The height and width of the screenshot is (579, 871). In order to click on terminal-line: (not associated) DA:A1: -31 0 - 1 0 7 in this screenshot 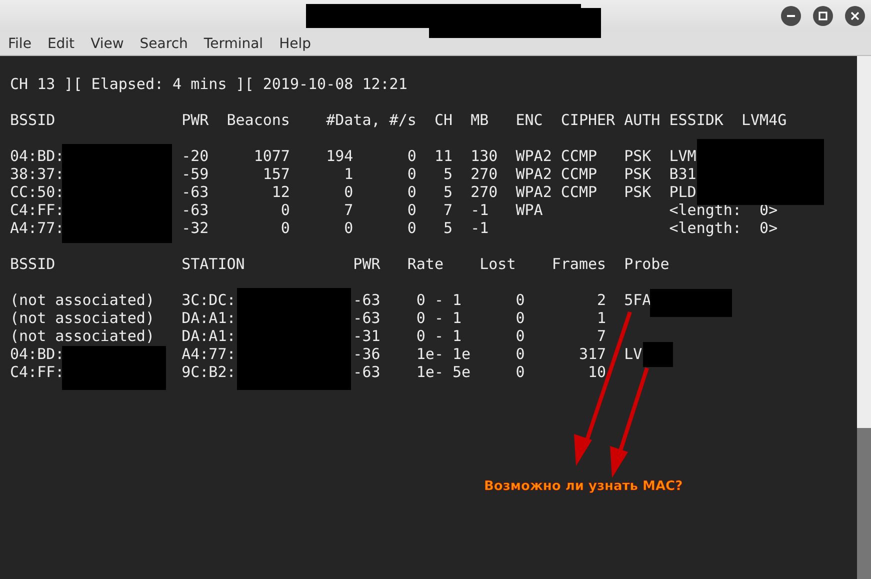, I will do `click(308, 336)`.